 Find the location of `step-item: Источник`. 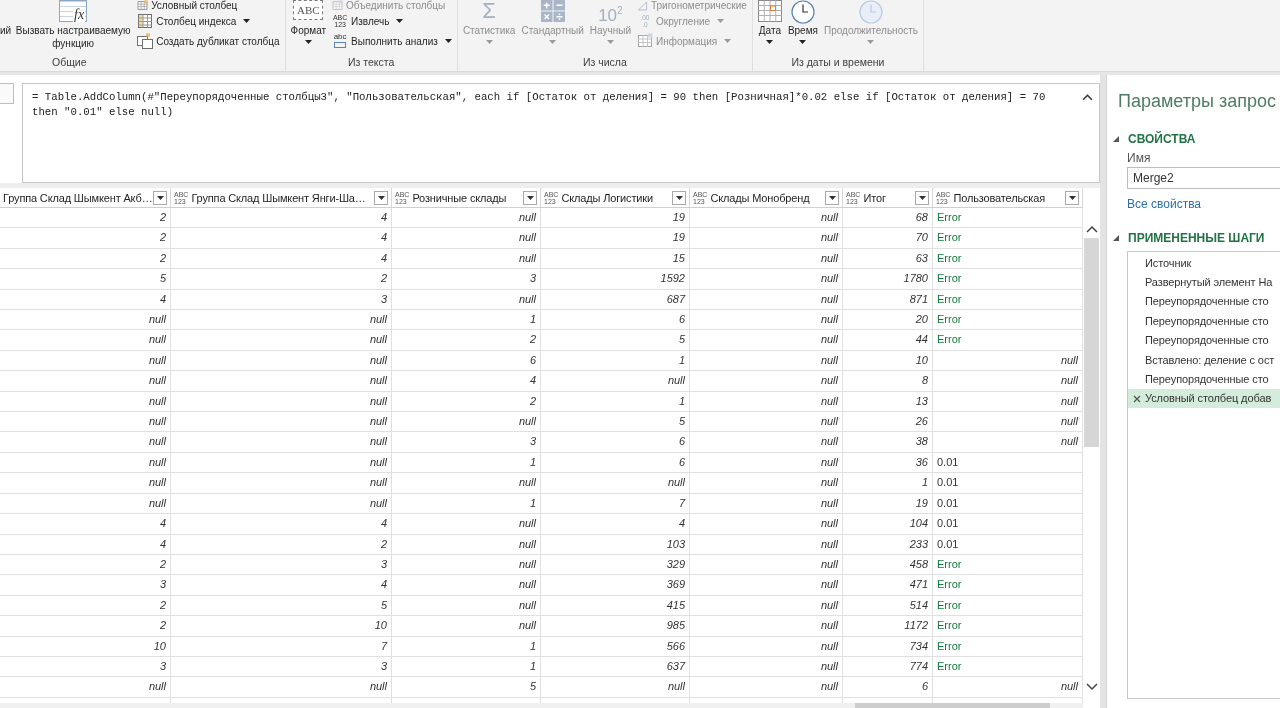

step-item: Источник is located at coordinates (1204, 263).